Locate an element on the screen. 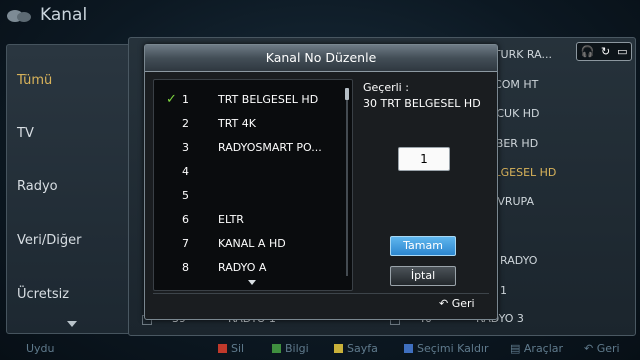 This screenshot has height=360, width=640. current-label: Geçerli : is located at coordinates (386, 87).